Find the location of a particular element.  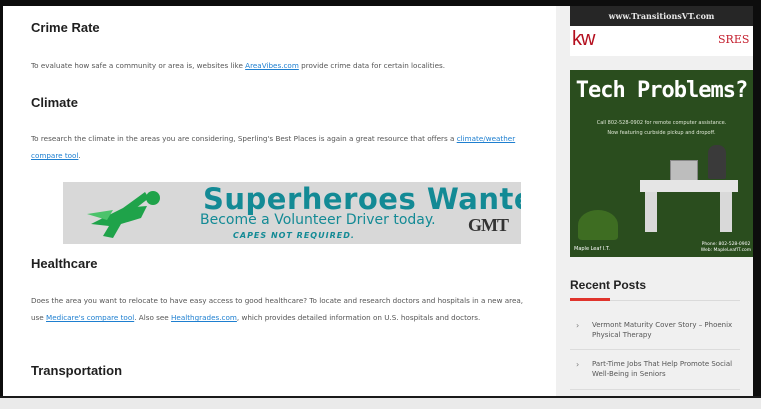

running-superhero-icon is located at coordinates (123, 214).